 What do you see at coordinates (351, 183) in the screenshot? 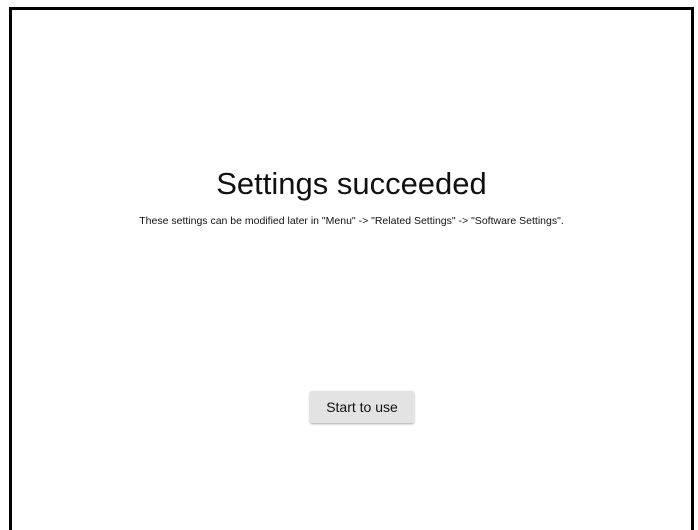
I see `page-title: Settings succeeded` at bounding box center [351, 183].